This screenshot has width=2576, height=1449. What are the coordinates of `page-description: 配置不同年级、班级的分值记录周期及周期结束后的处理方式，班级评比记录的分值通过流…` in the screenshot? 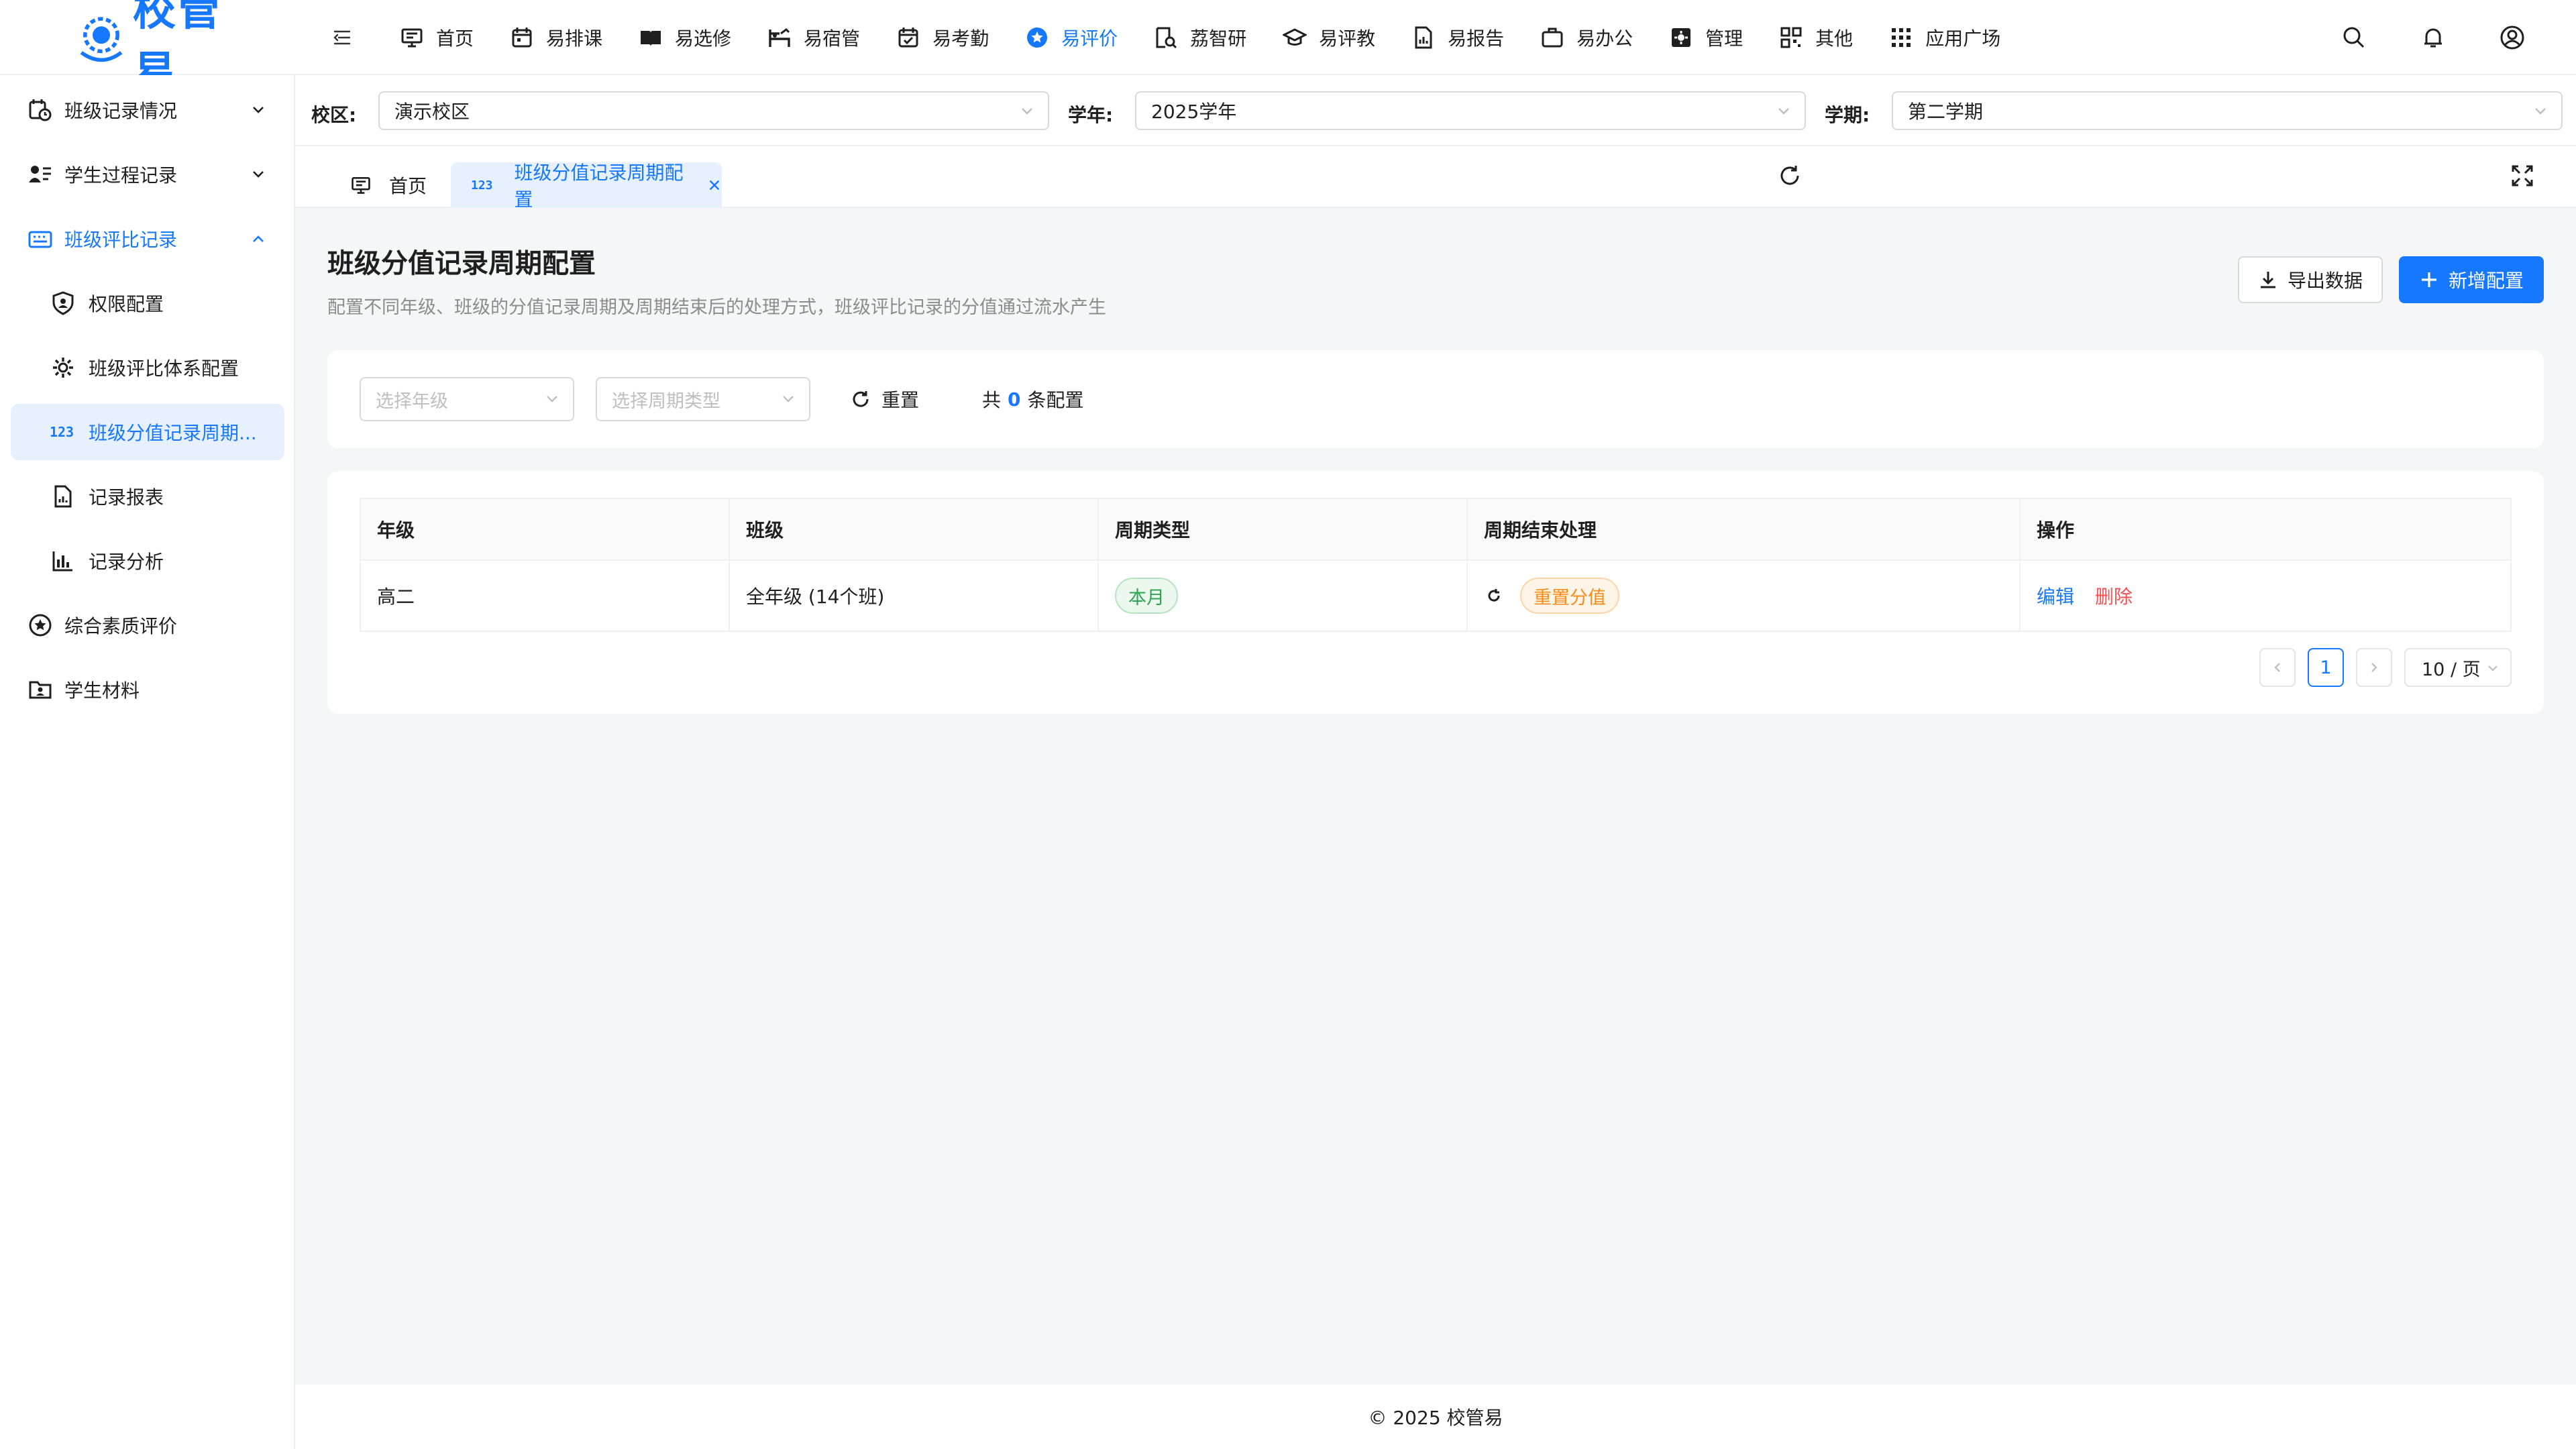 It's located at (716, 307).